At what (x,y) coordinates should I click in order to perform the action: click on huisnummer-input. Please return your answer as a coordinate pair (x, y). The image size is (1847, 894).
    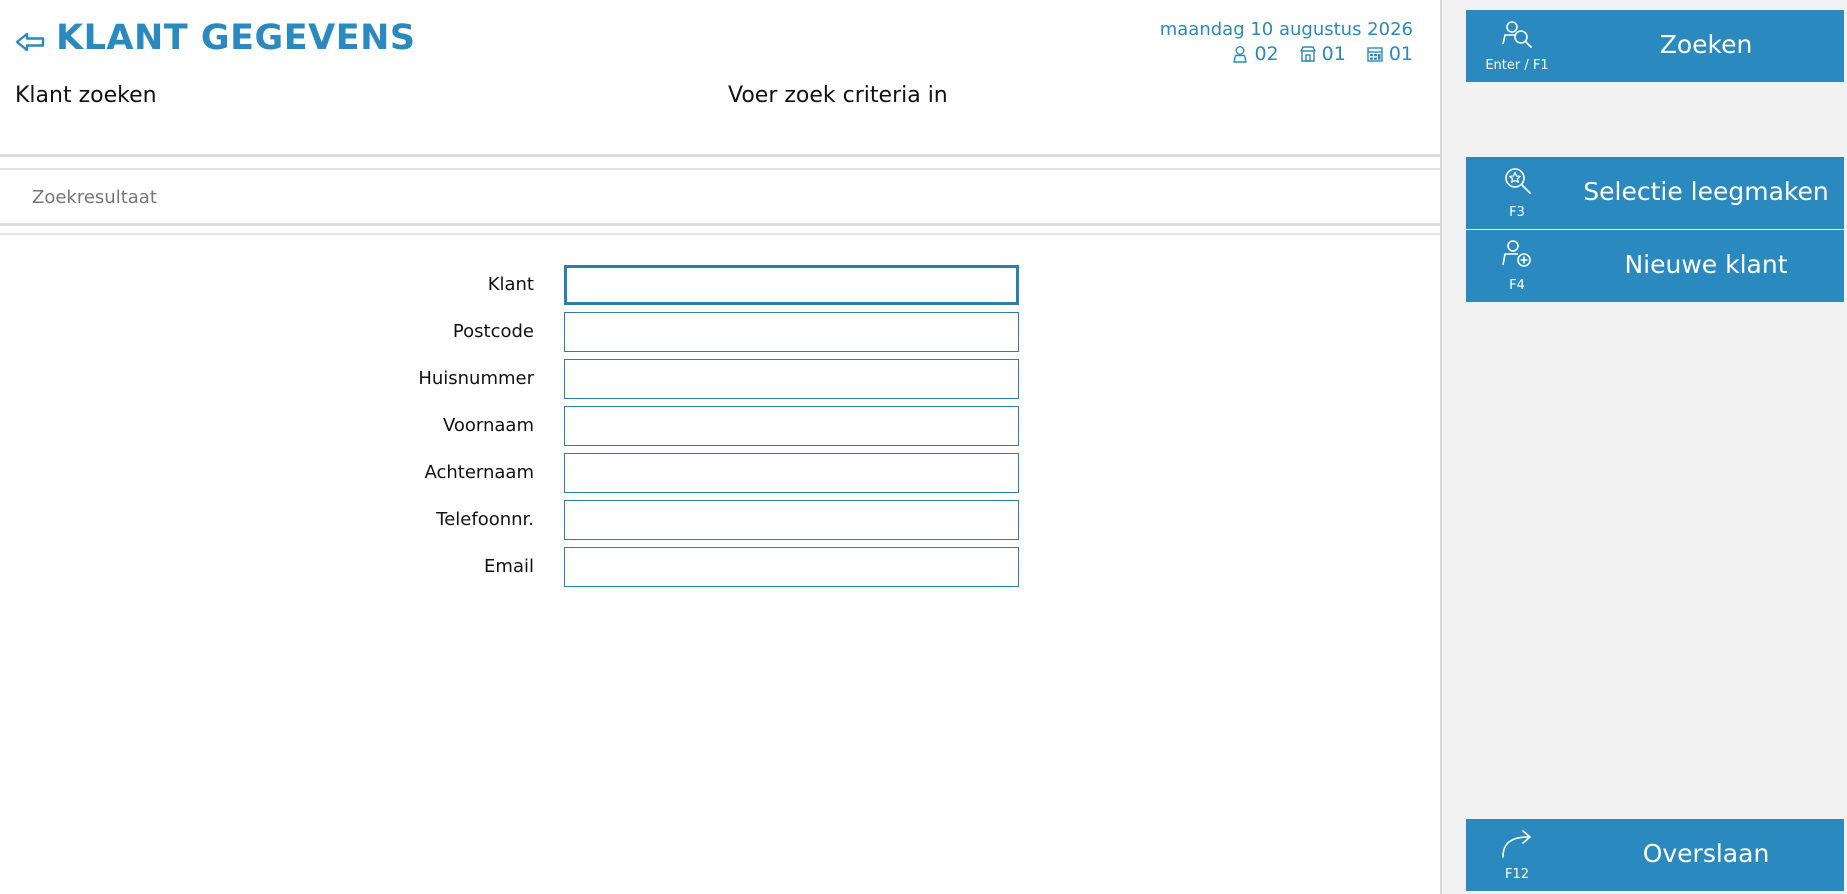
    Looking at the image, I should click on (791, 379).